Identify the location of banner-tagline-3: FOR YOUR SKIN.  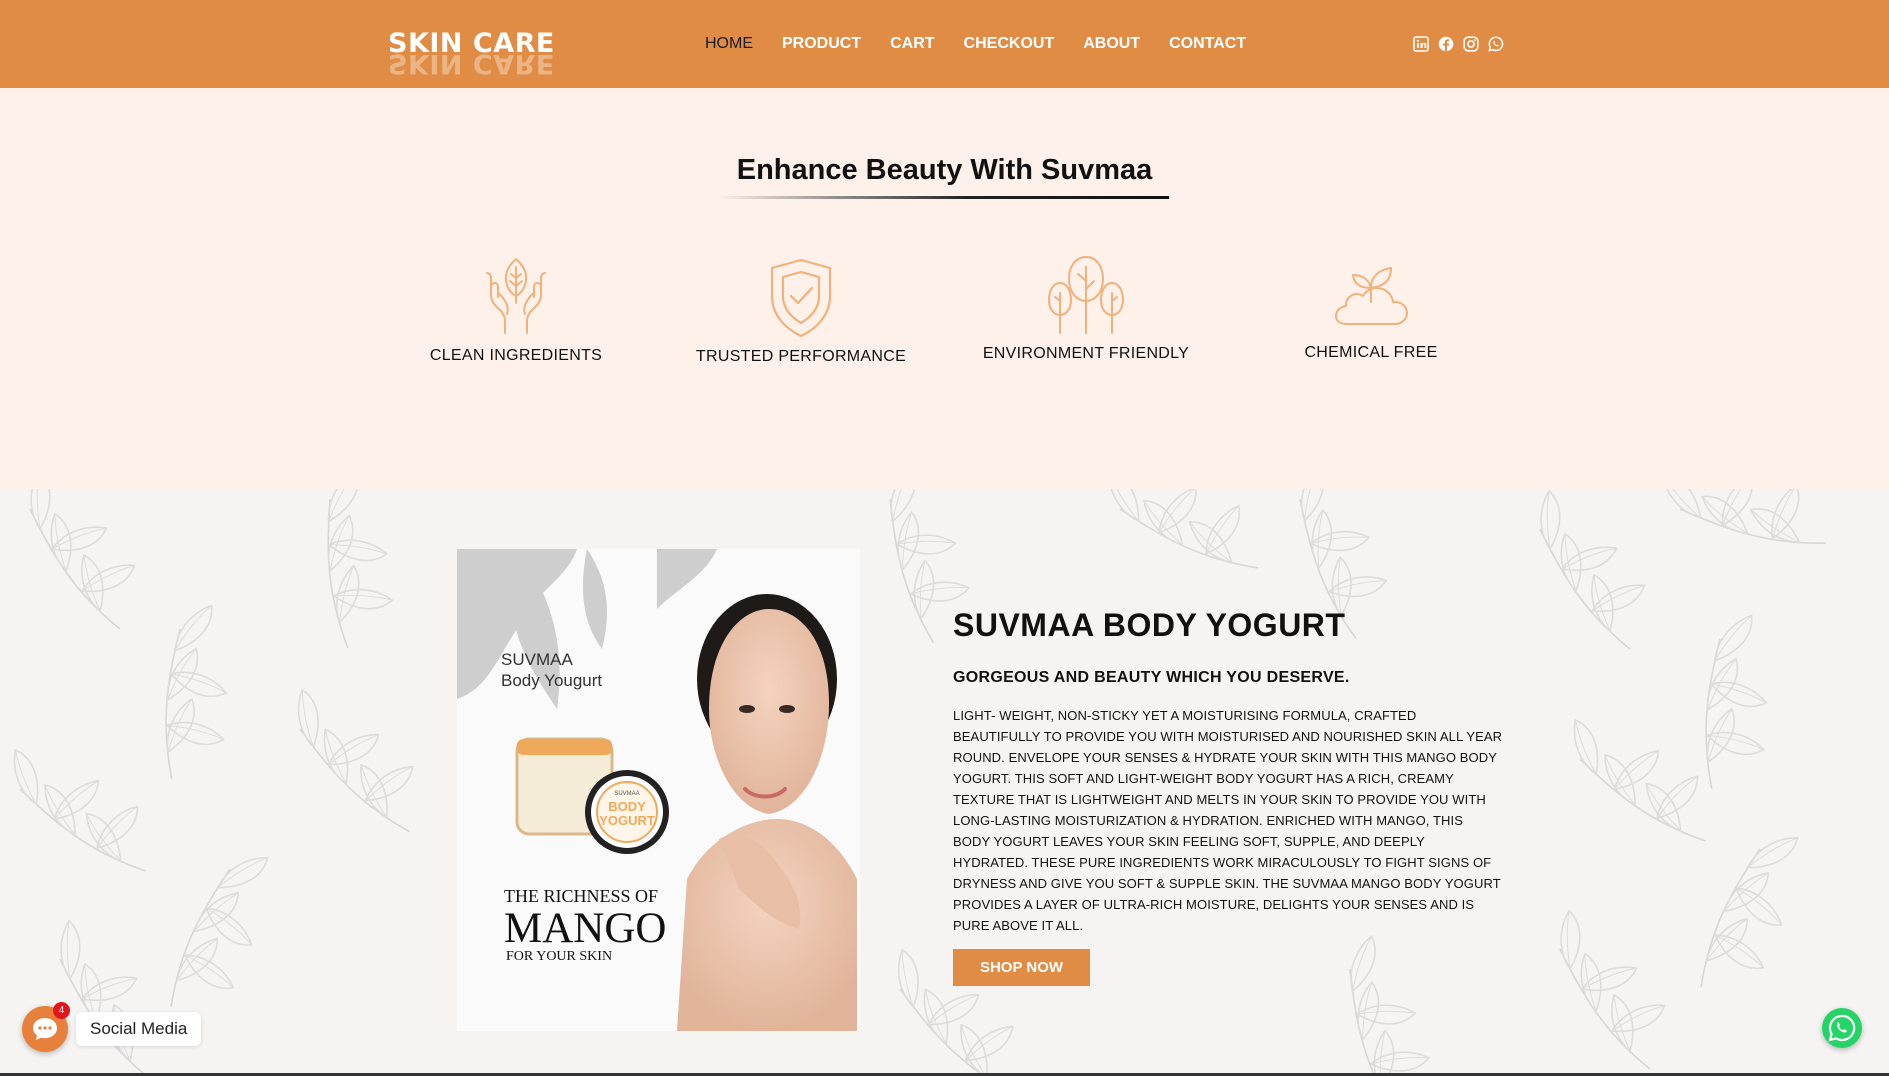
(559, 956).